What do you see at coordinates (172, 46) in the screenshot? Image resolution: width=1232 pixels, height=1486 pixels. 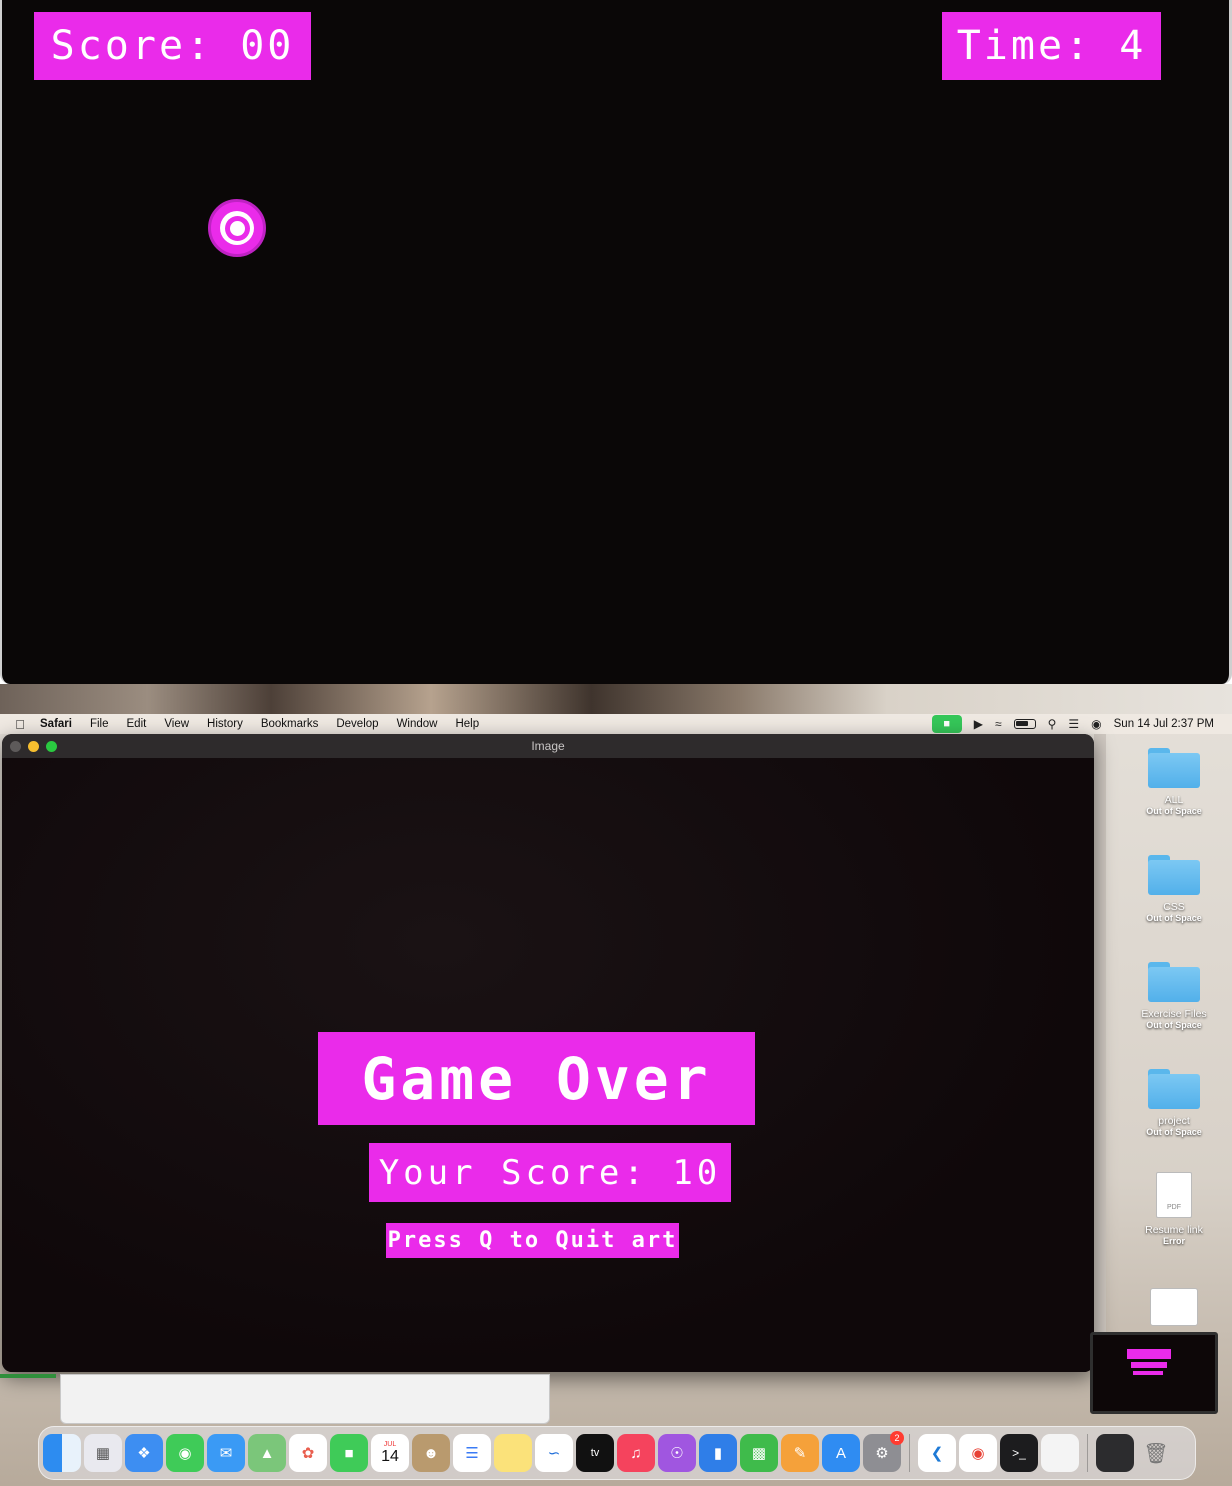 I see `score-display: Score: 00` at bounding box center [172, 46].